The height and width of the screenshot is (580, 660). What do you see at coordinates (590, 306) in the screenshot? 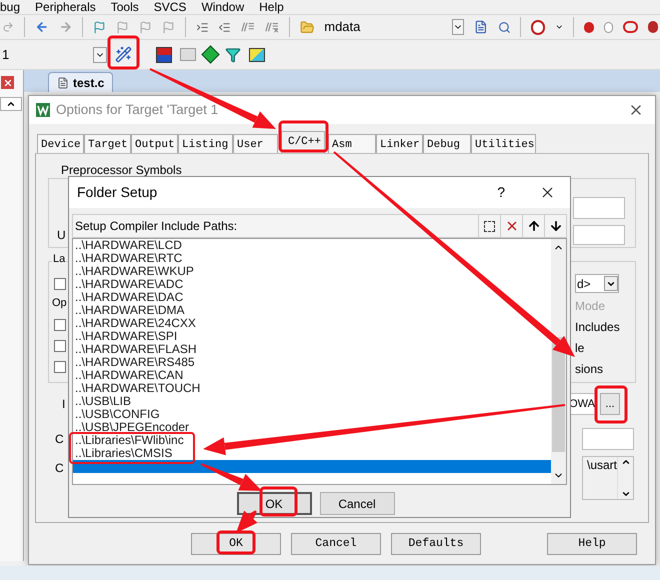
I see `option-label: Mode` at bounding box center [590, 306].